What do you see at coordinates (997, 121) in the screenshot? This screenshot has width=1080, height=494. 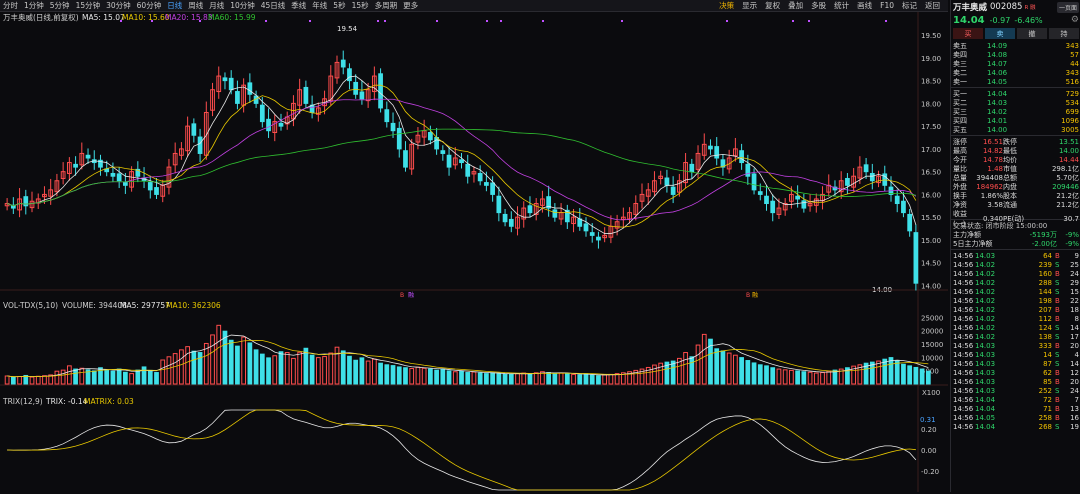 I see `book-price: 14.01` at bounding box center [997, 121].